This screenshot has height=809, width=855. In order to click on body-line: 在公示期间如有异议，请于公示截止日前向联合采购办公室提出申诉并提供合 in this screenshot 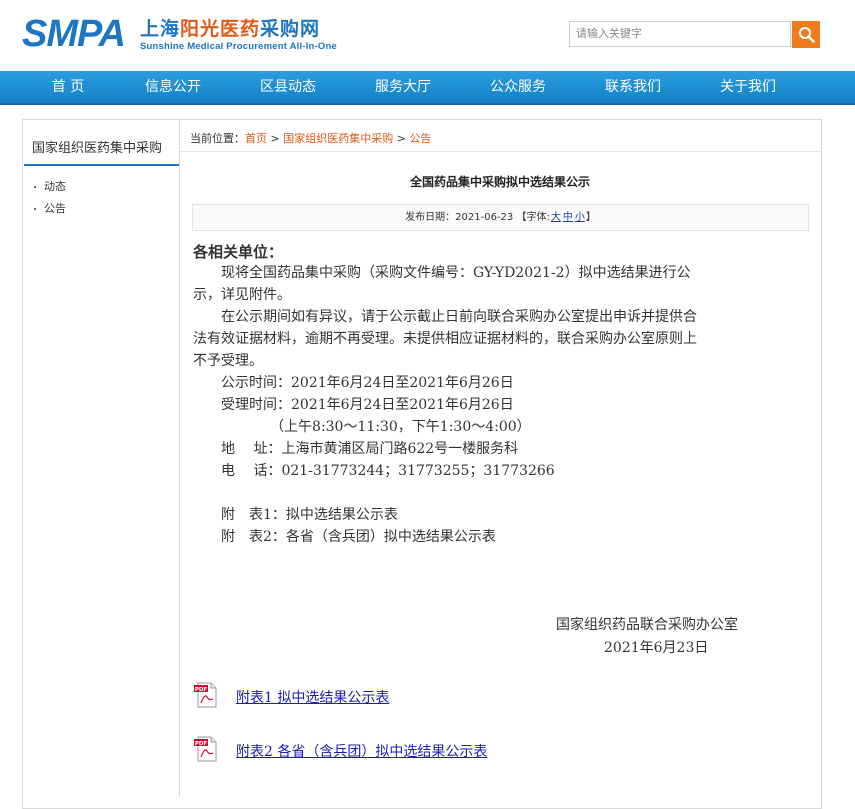, I will do `click(445, 317)`.